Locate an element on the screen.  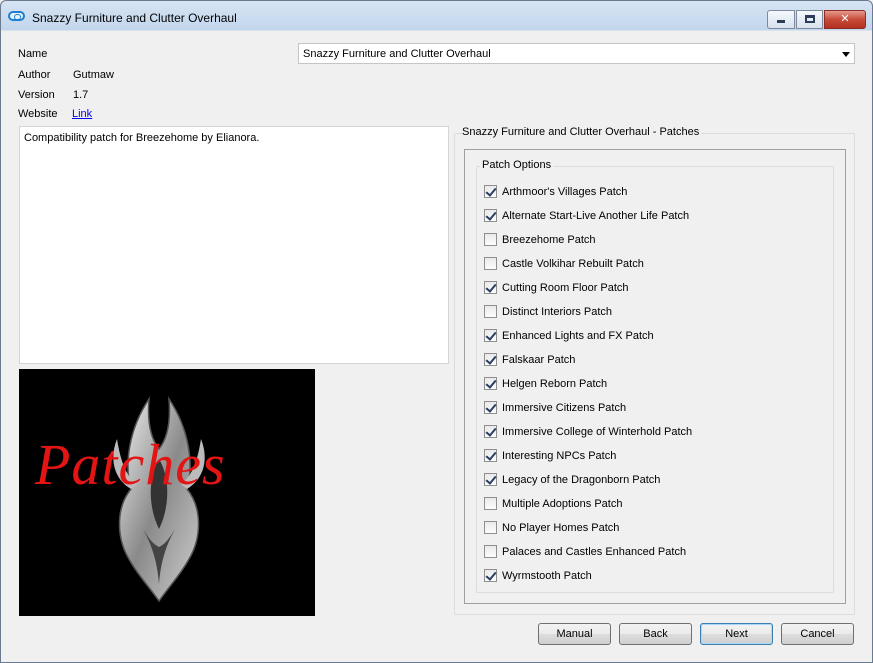
patch-label: Castle Volkihar Rebuilt Patch is located at coordinates (573, 263).